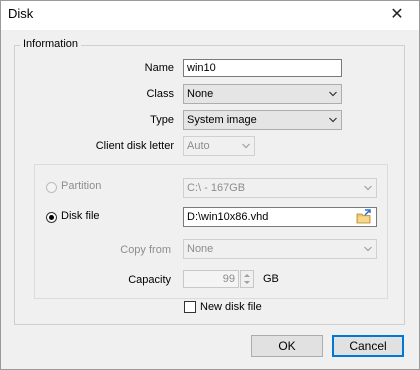 This screenshot has height=370, width=420. What do you see at coordinates (397, 15) in the screenshot?
I see `close-icon: ✕` at bounding box center [397, 15].